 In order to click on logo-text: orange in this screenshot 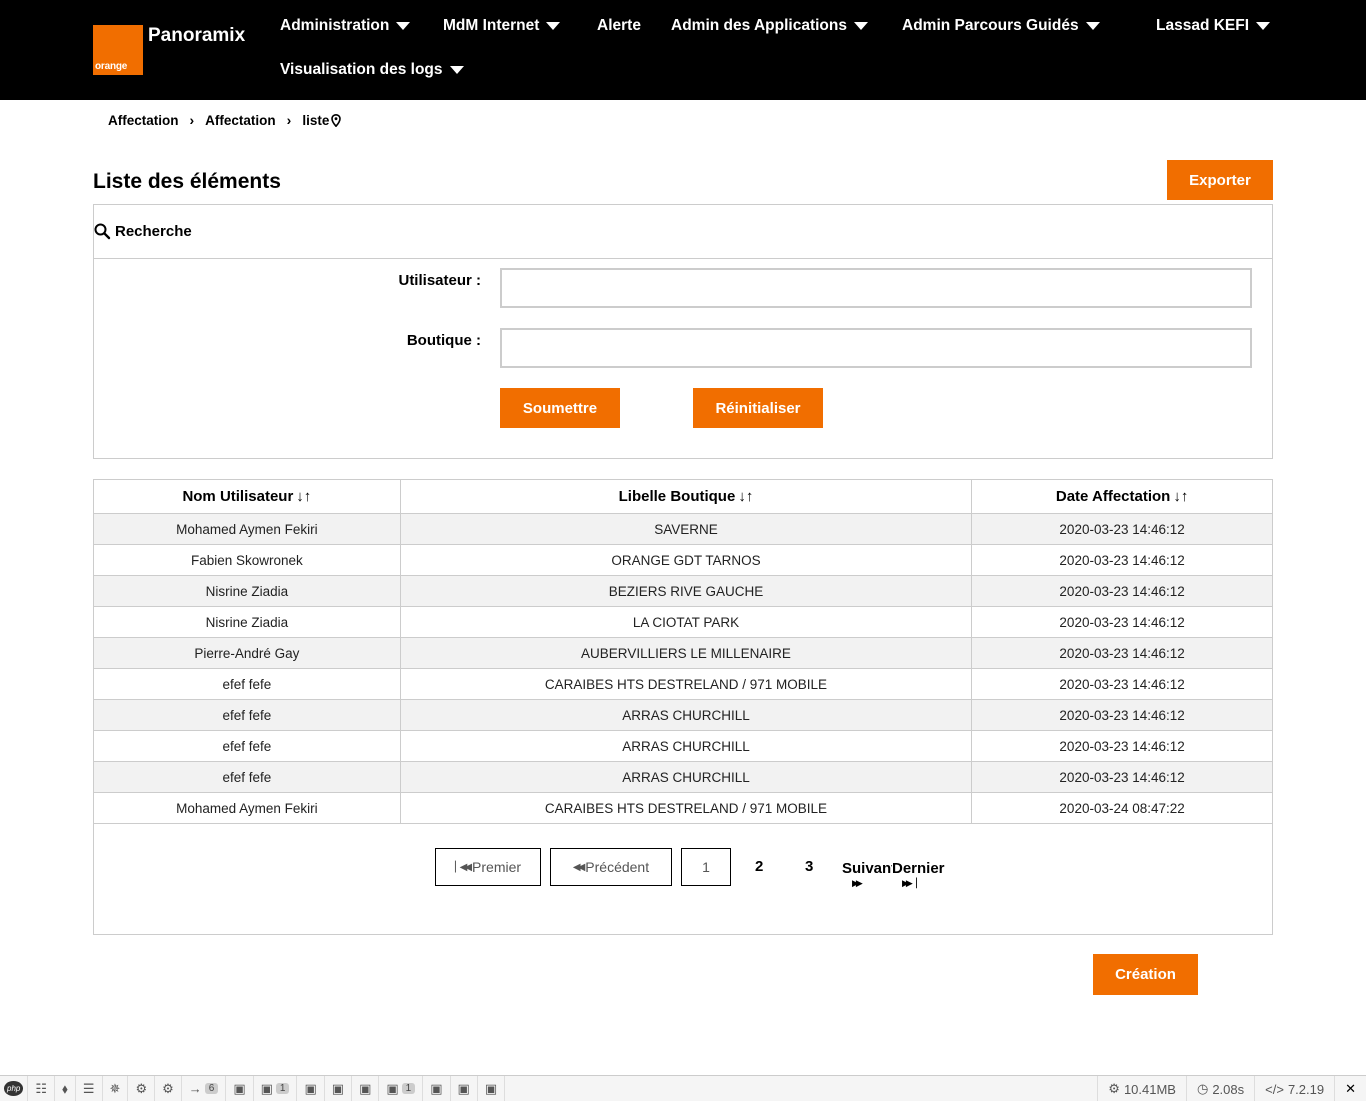, I will do `click(111, 66)`.